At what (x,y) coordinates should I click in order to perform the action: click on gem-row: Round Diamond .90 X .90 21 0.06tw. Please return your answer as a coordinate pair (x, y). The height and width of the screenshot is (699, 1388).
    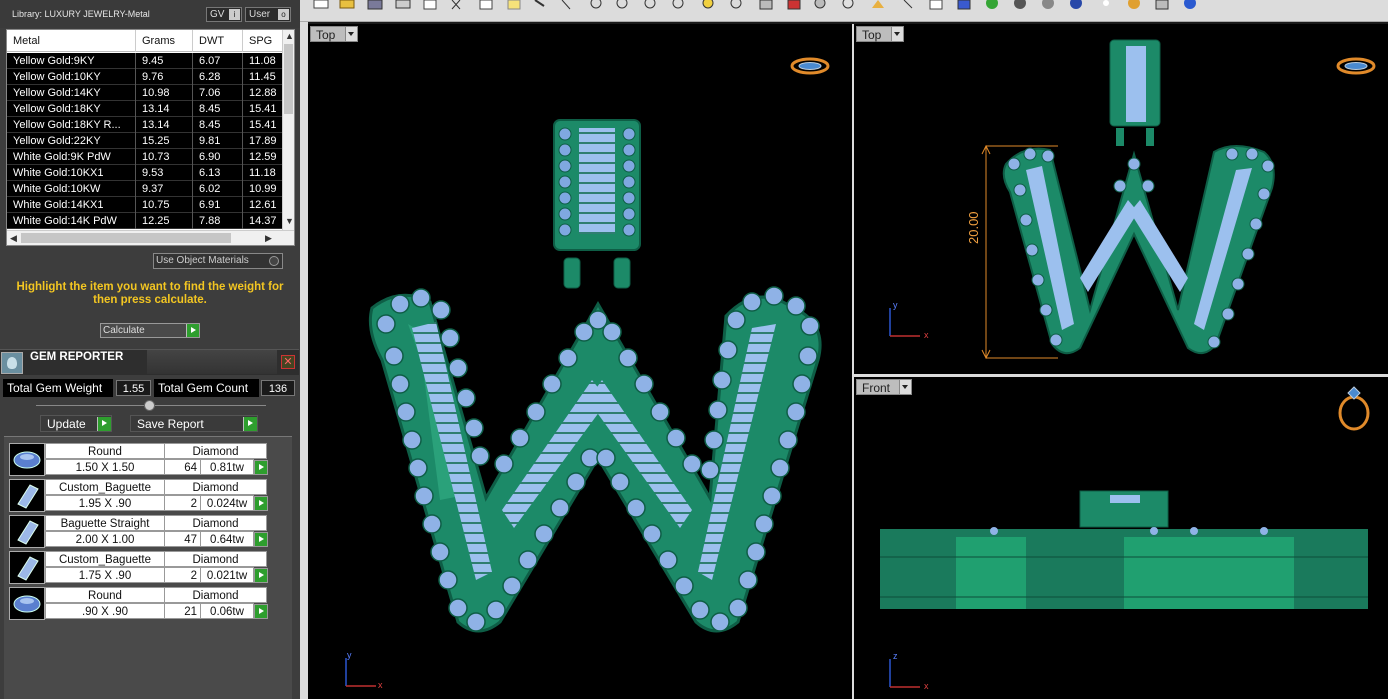
    Looking at the image, I should click on (138, 603).